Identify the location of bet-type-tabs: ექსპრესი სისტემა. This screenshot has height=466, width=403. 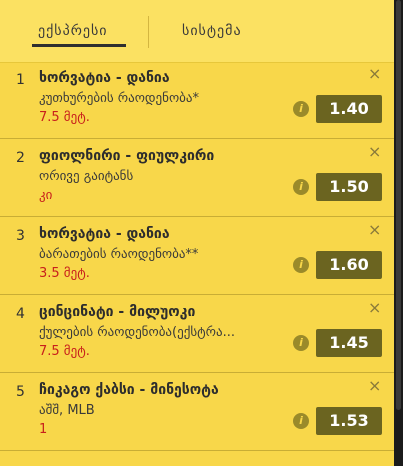
(197, 31).